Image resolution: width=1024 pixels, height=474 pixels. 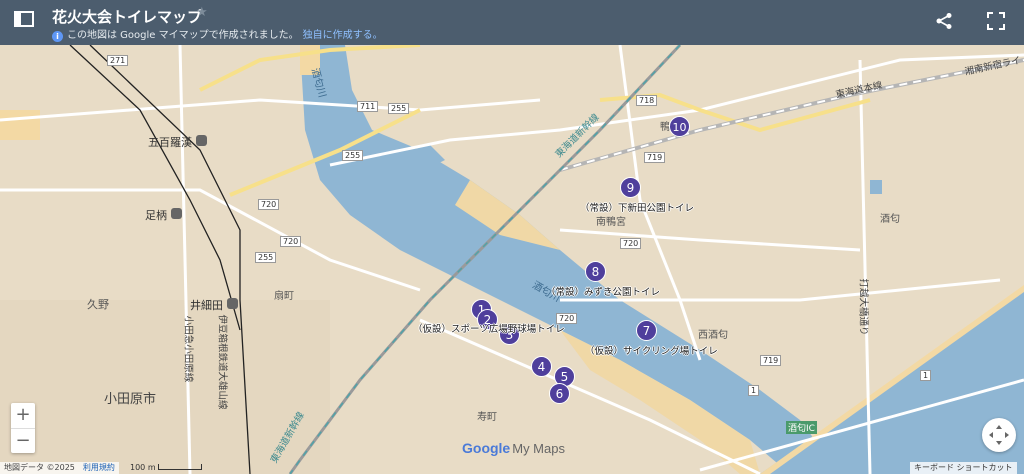 What do you see at coordinates (127, 17) in the screenshot?
I see `map-title: 花火大会トイレマップ` at bounding box center [127, 17].